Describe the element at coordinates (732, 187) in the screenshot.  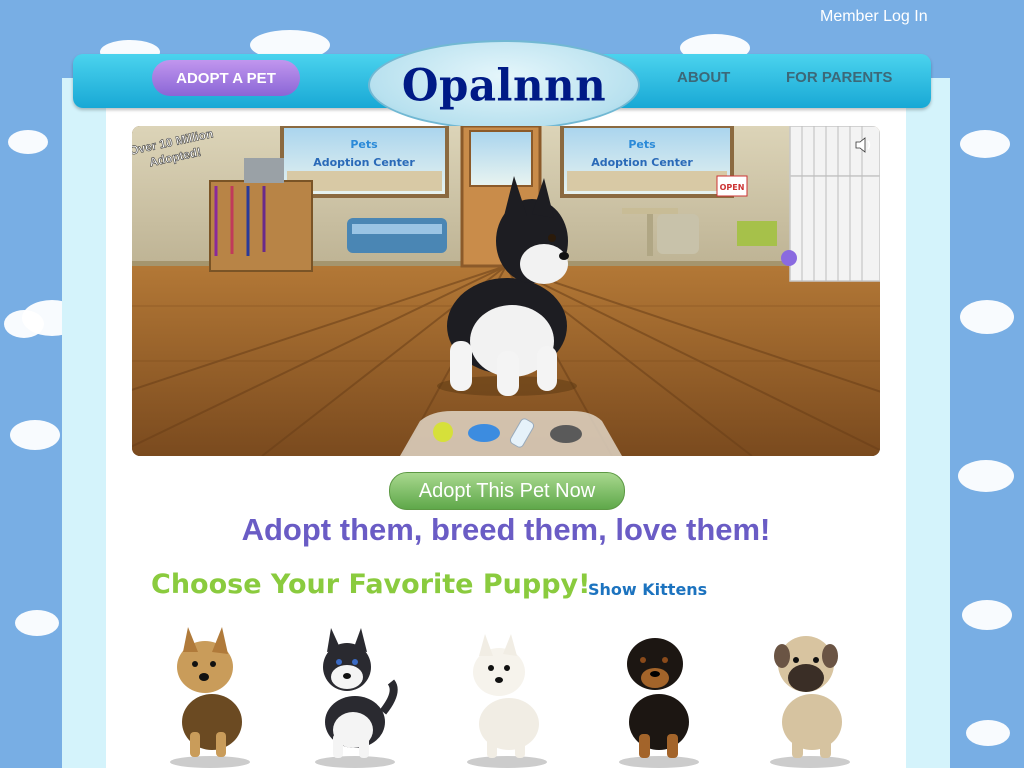
I see `open-sign: OPEN` at that location.